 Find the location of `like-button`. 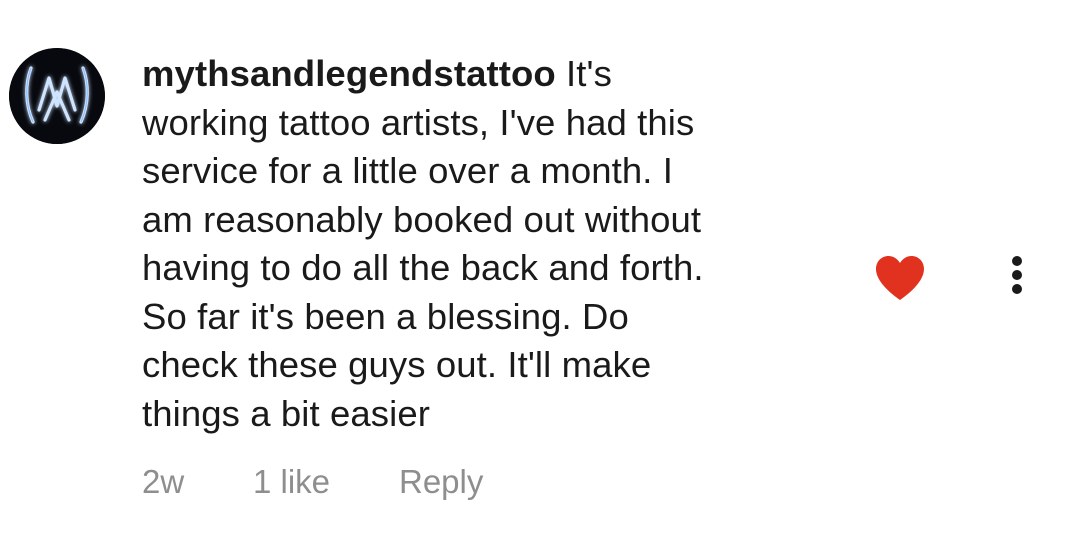

like-button is located at coordinates (900, 278).